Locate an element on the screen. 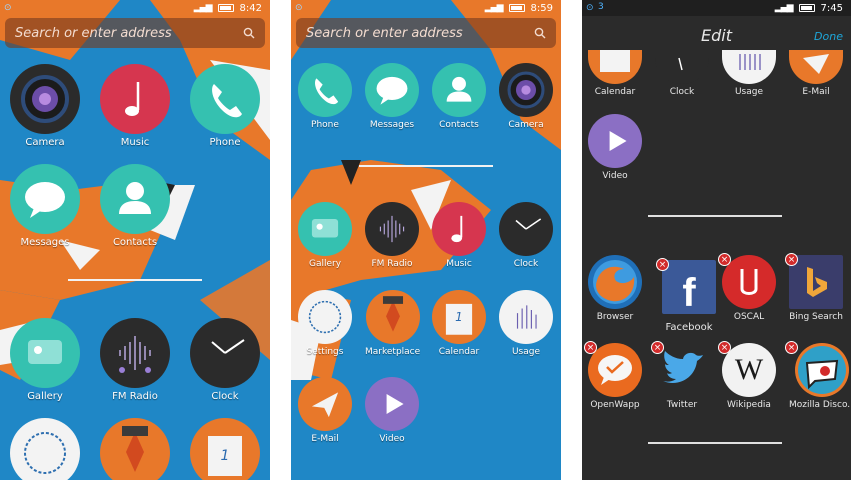 The width and height of the screenshot is (851, 480). mozilla-discover-icon is located at coordinates (822, 370).